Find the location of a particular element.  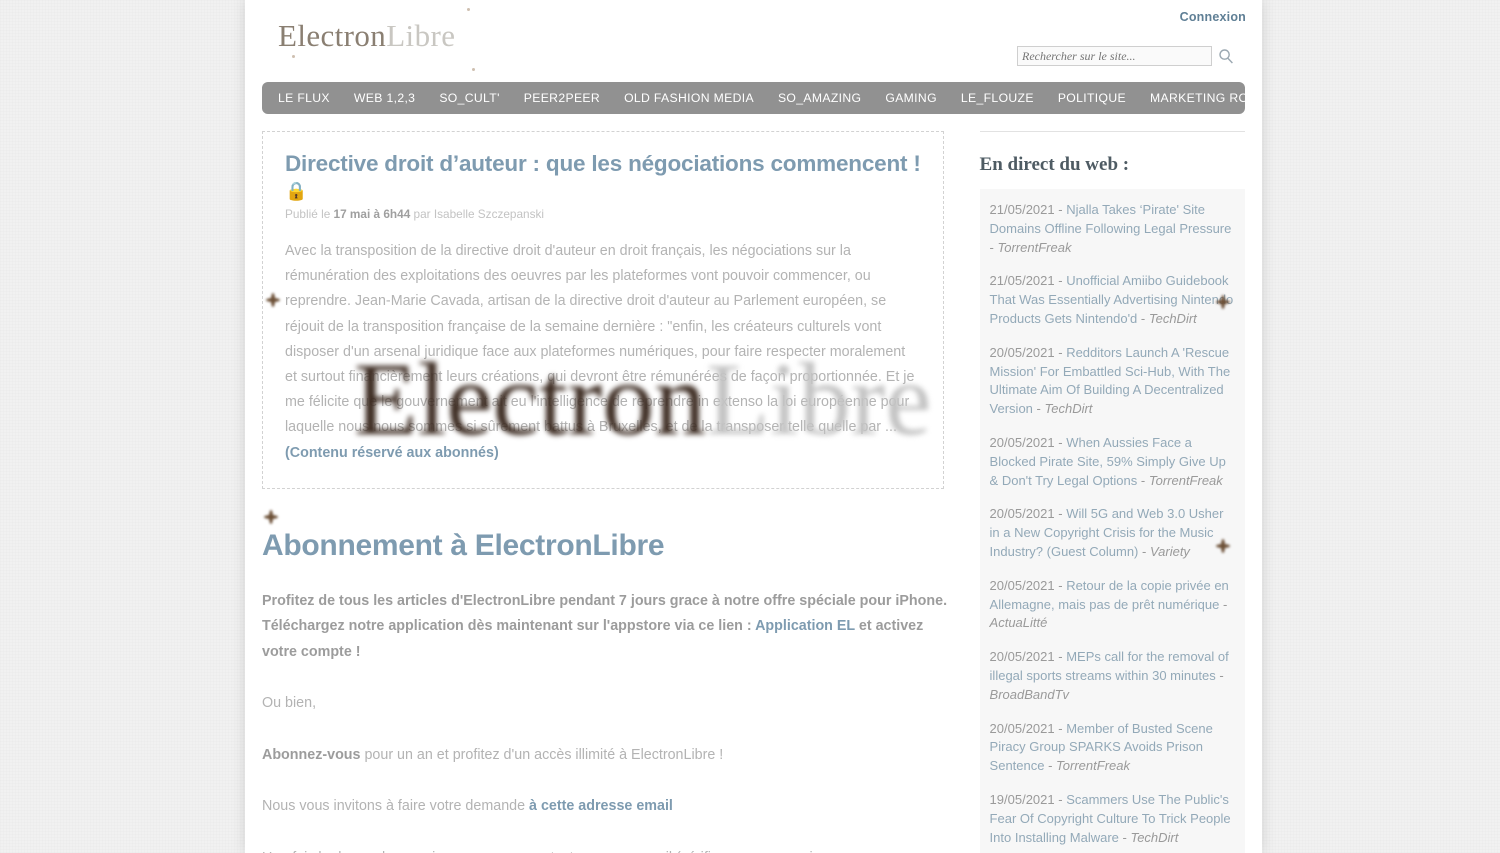

locked-content-link: (Contenu réservé aux abonnés) is located at coordinates (603, 453).